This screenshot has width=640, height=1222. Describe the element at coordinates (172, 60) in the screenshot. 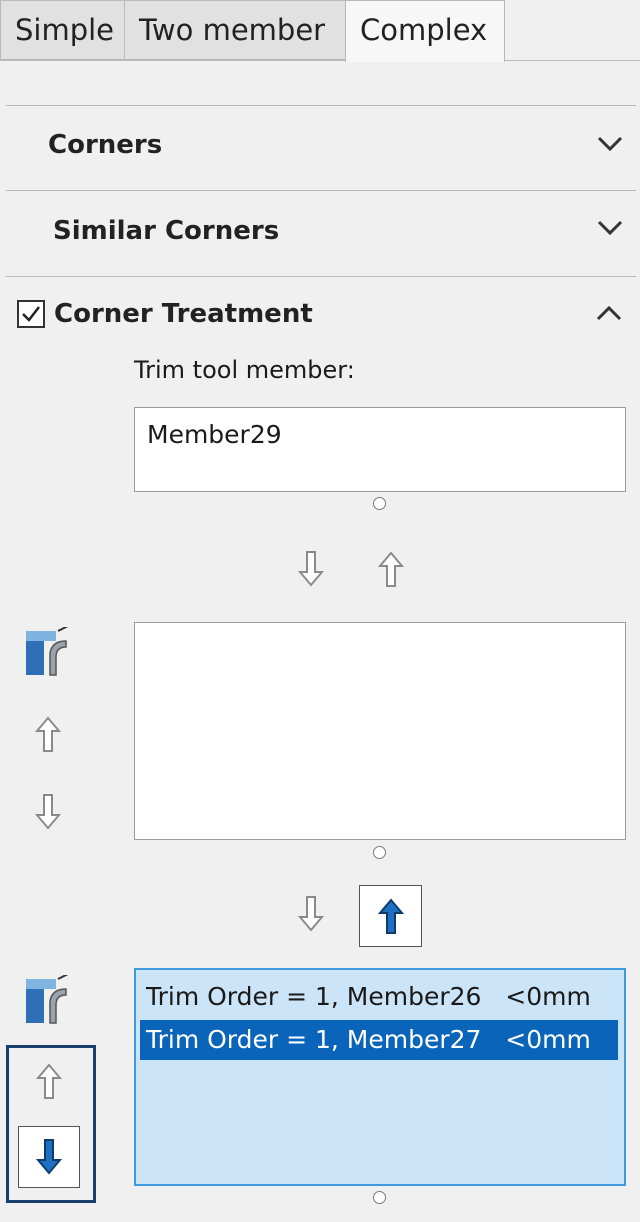

I see `tab-divider` at that location.